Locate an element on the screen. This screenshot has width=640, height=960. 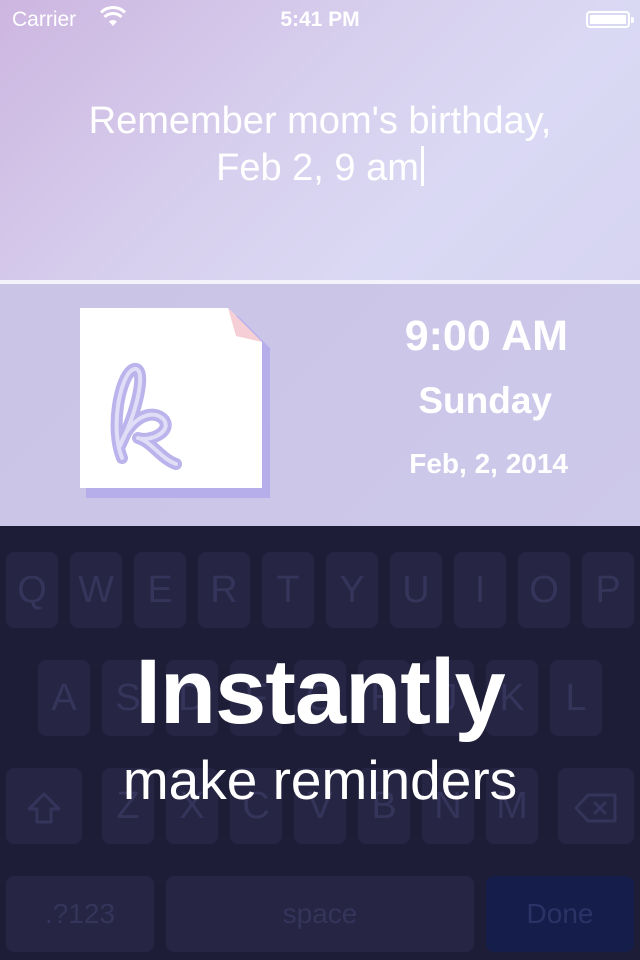
status-bar: Carrier 5:41 PM is located at coordinates (320, 20).